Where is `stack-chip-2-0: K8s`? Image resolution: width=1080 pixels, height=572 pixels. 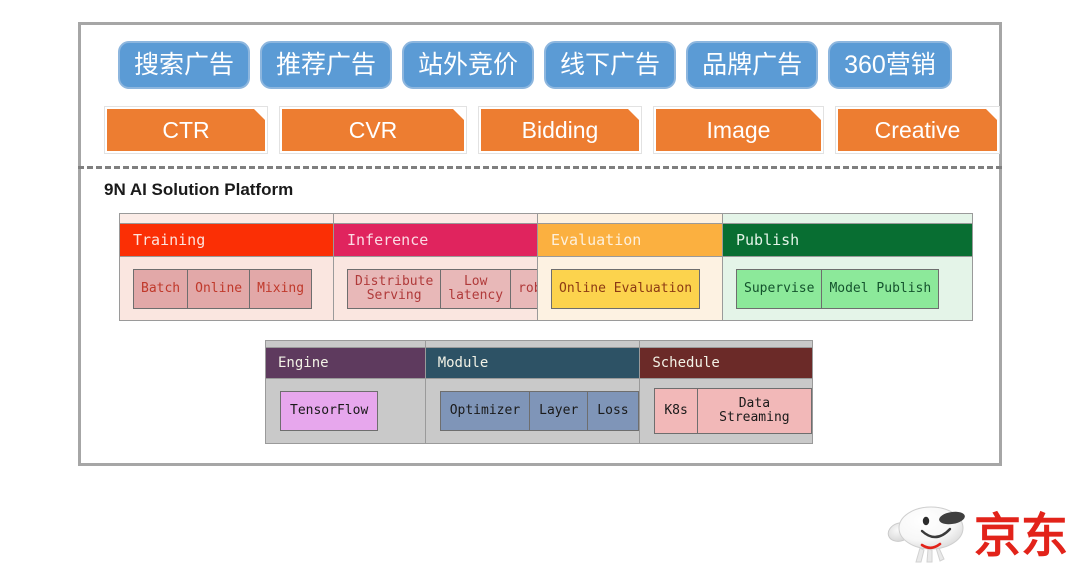
stack-chip-2-0: K8s is located at coordinates (676, 411).